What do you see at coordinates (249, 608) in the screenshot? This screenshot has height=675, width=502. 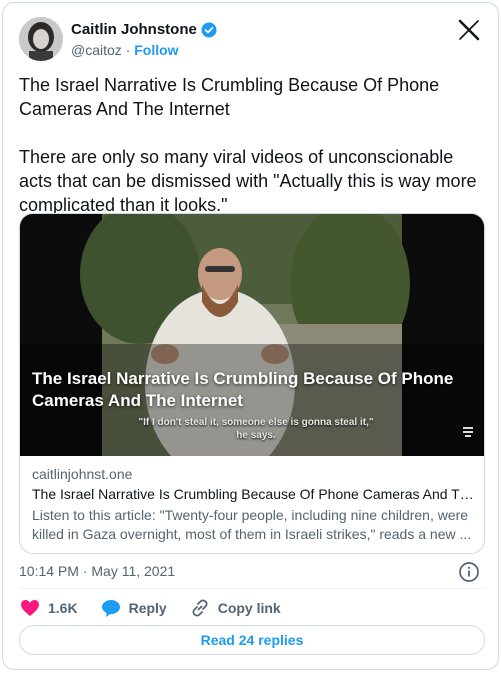 I see `copy-link-label: Copy link` at bounding box center [249, 608].